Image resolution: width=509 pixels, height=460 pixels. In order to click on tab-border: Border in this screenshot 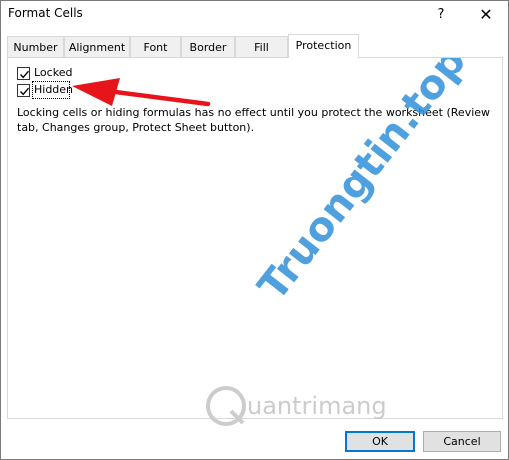, I will do `click(208, 47)`.